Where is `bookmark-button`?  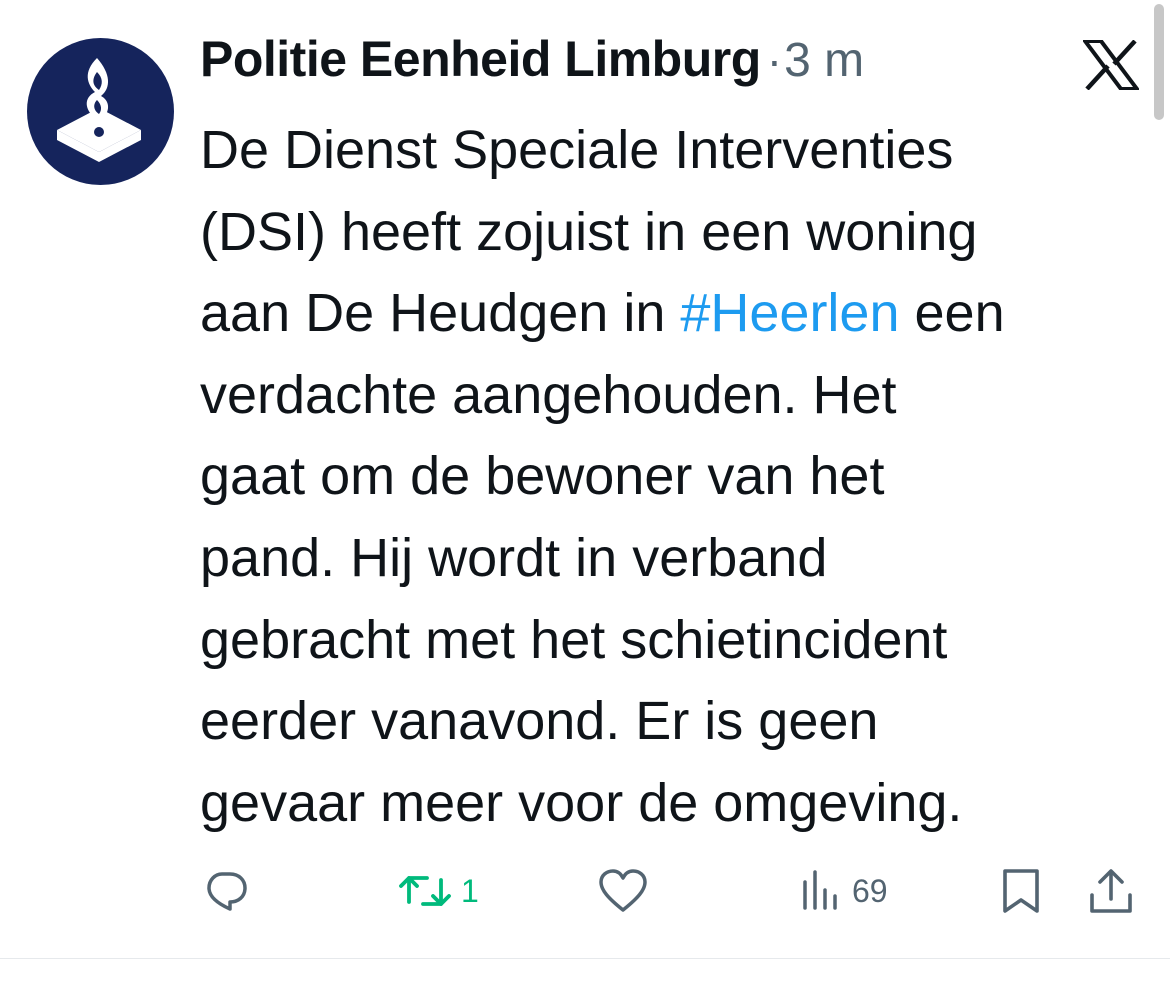 bookmark-button is located at coordinates (1021, 891).